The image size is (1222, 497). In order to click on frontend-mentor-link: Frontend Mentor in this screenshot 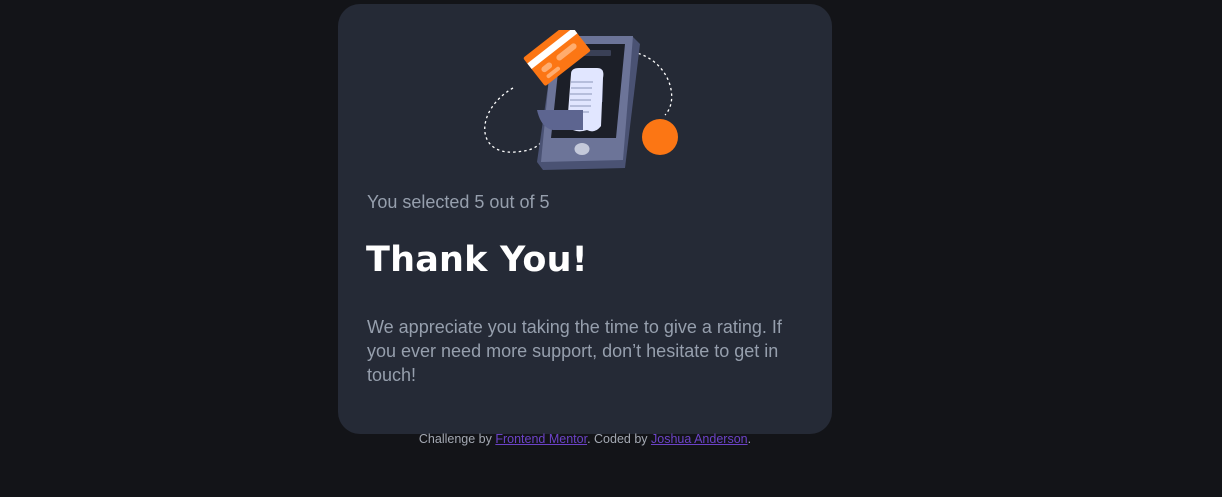, I will do `click(541, 439)`.